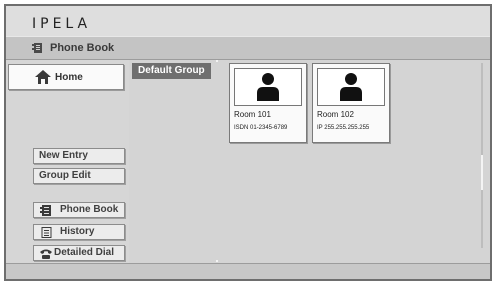 Image resolution: width=496 pixels, height=285 pixels. Describe the element at coordinates (69, 77) in the screenshot. I see `home-label: Home` at that location.